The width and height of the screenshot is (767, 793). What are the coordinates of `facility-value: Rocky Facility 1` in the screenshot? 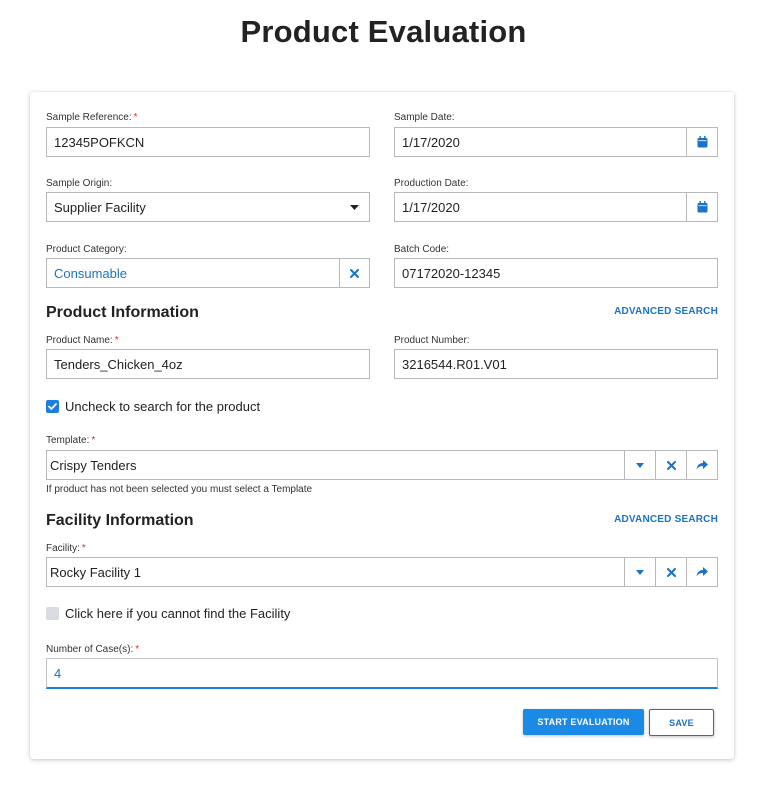 It's located at (96, 572).